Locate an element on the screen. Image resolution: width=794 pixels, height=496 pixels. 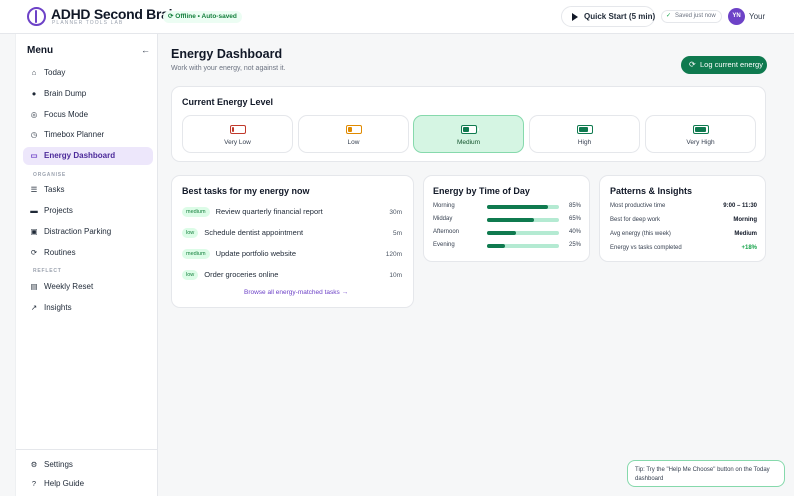
sidebar-item-label: Brain Dump is located at coordinates (65, 93).